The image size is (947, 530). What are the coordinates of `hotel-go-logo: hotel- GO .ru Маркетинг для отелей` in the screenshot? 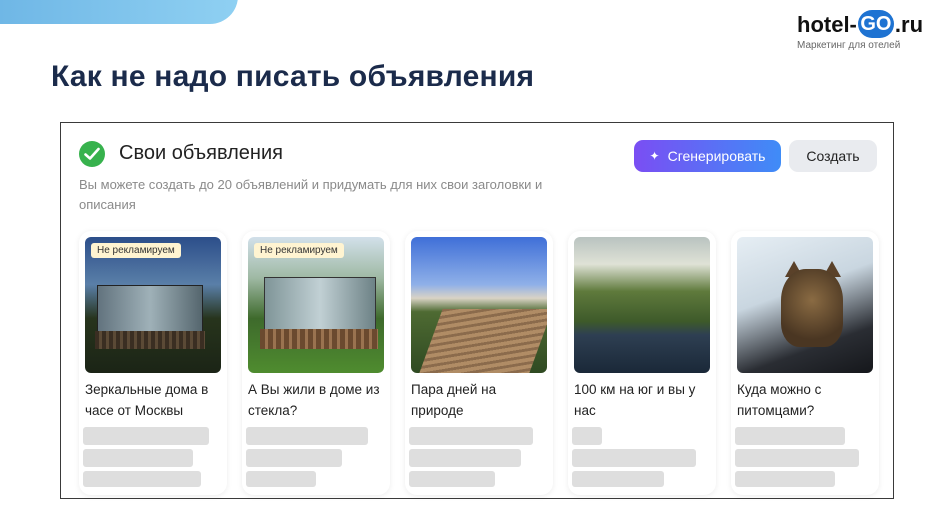 It's located at (867, 31).